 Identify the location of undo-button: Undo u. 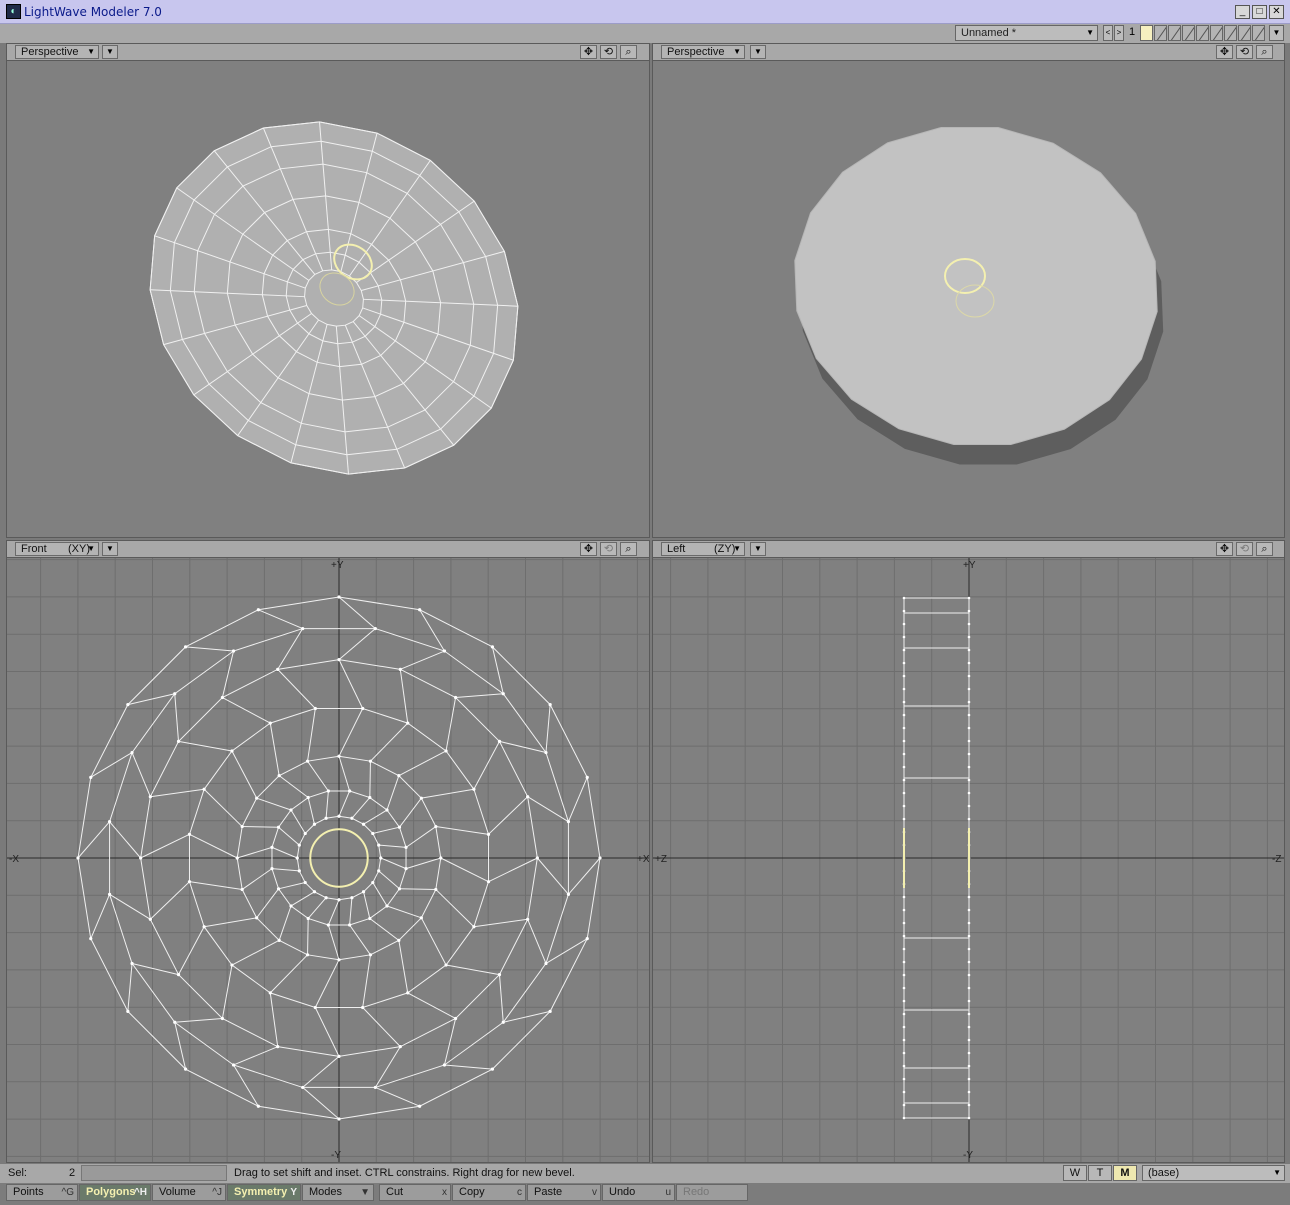
(638, 1192).